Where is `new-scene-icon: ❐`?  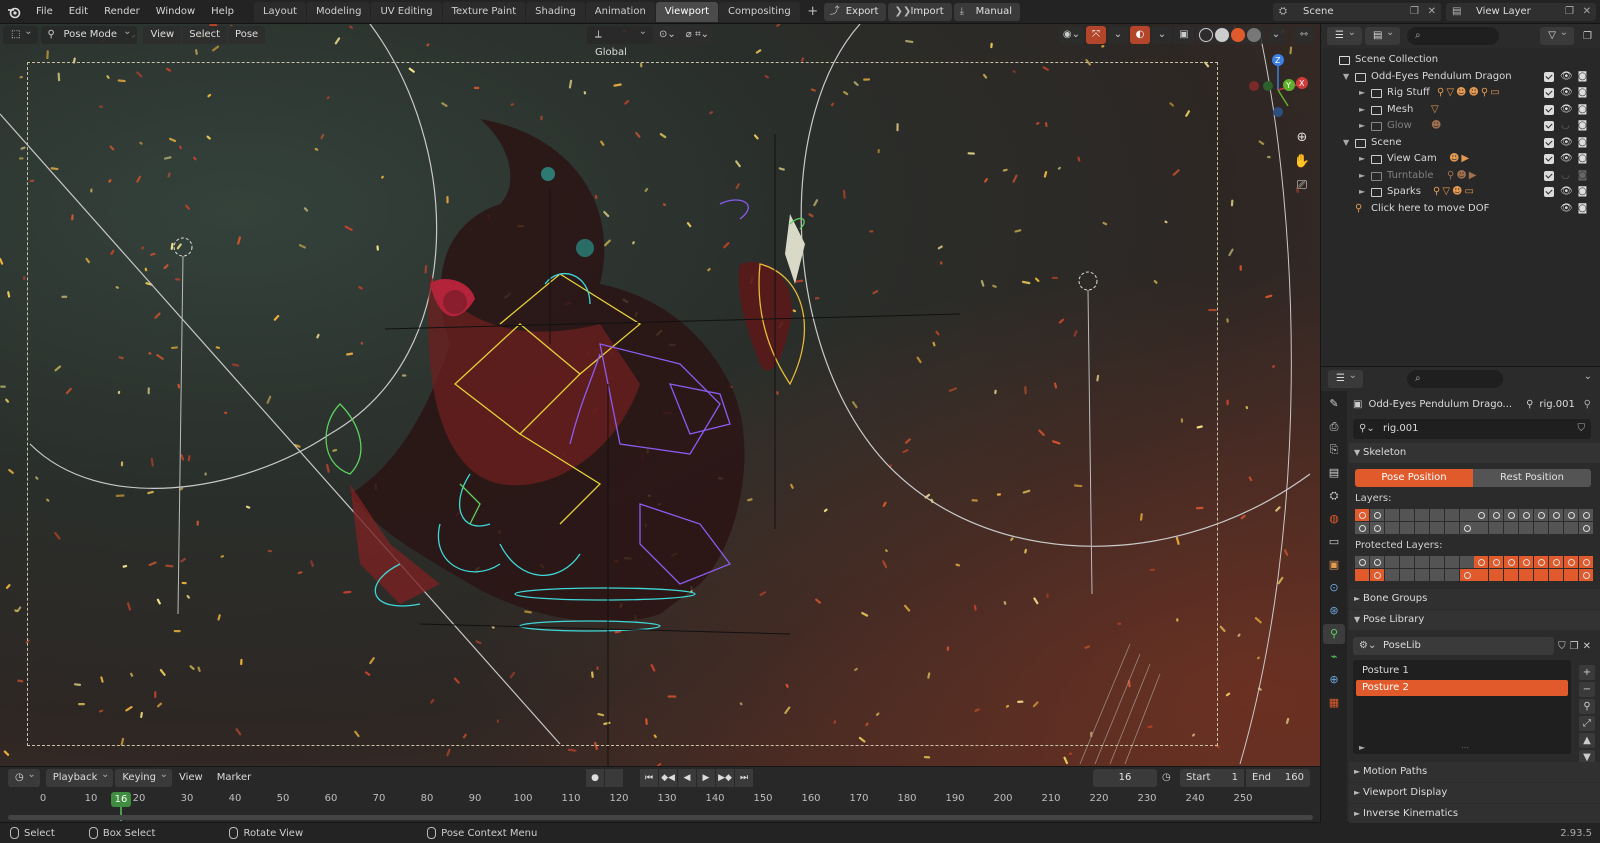
new-scene-icon: ❐ is located at coordinates (1414, 12).